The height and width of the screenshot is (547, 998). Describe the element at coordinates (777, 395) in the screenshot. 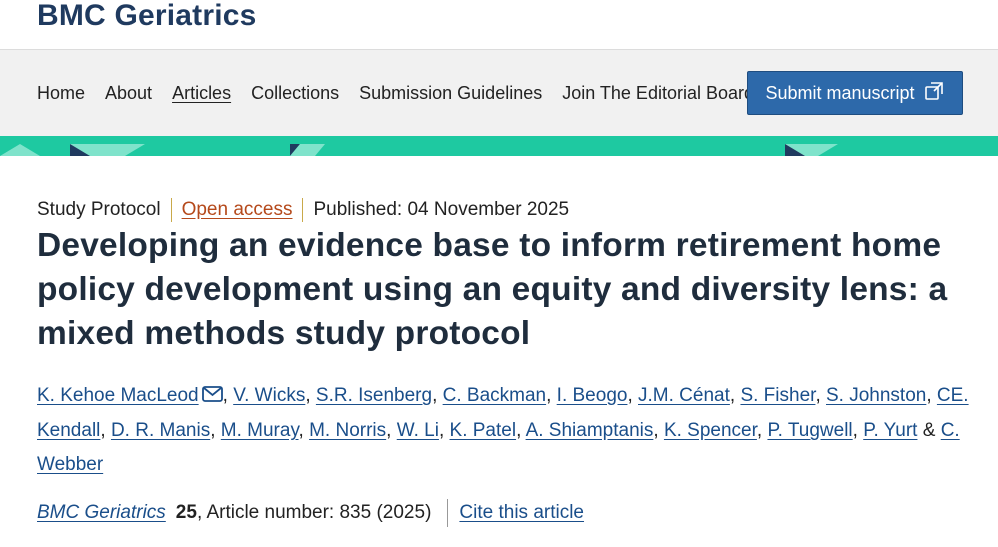

I see `author-link: S. Fisher` at that location.